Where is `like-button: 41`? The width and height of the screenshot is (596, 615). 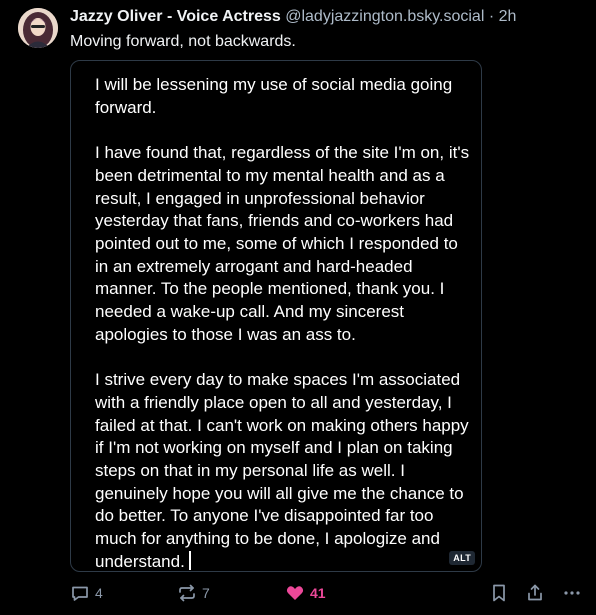 like-button: 41 is located at coordinates (305, 593).